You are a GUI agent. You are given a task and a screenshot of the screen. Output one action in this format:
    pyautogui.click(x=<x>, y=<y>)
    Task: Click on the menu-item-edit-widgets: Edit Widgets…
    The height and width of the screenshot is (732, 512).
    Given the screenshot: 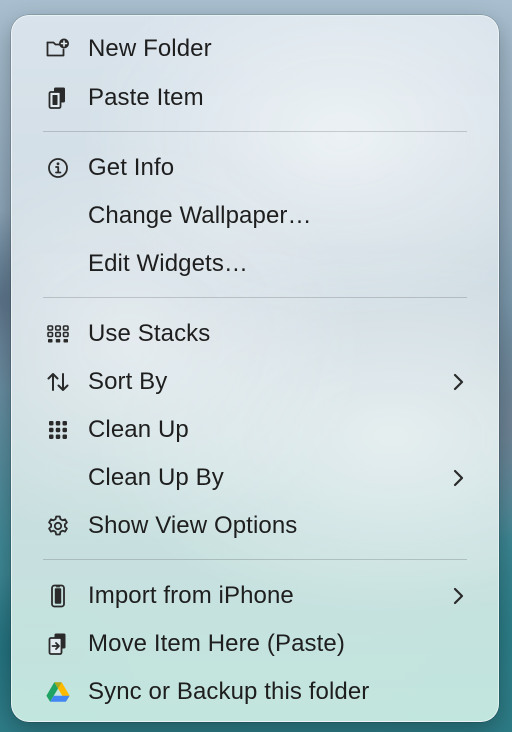 What is the action you would take?
    pyautogui.click(x=255, y=264)
    